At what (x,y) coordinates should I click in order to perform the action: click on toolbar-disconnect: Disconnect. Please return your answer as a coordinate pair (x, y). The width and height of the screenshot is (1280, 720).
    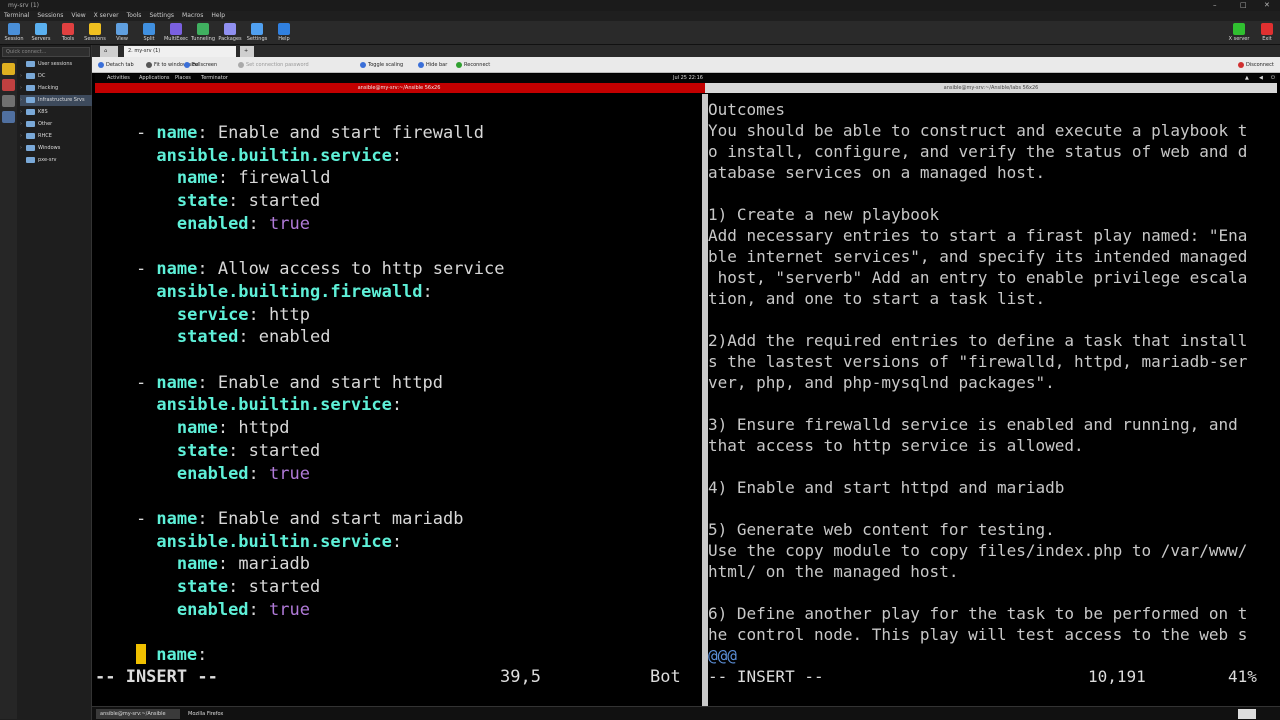
    Looking at the image, I should click on (1256, 65).